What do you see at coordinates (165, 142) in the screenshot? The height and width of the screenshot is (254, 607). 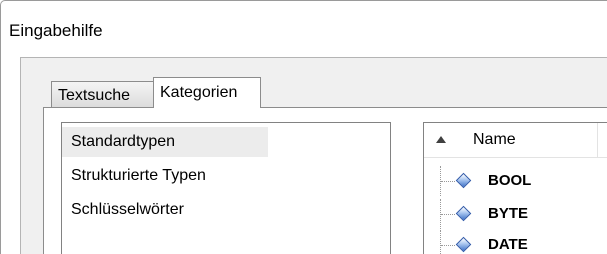 I see `category-item-standardtypen: Standardtypen` at bounding box center [165, 142].